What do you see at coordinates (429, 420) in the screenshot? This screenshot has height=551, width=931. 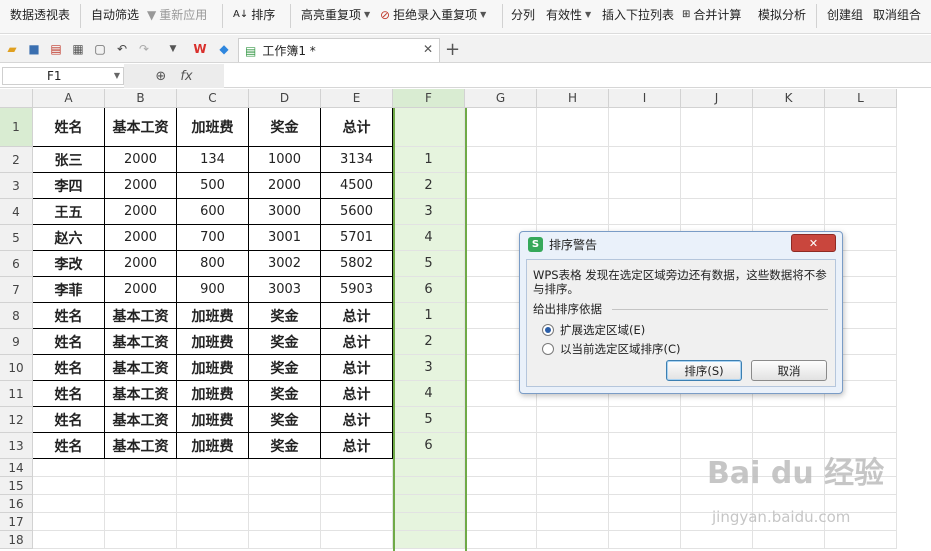 I see `data-cell: 5` at bounding box center [429, 420].